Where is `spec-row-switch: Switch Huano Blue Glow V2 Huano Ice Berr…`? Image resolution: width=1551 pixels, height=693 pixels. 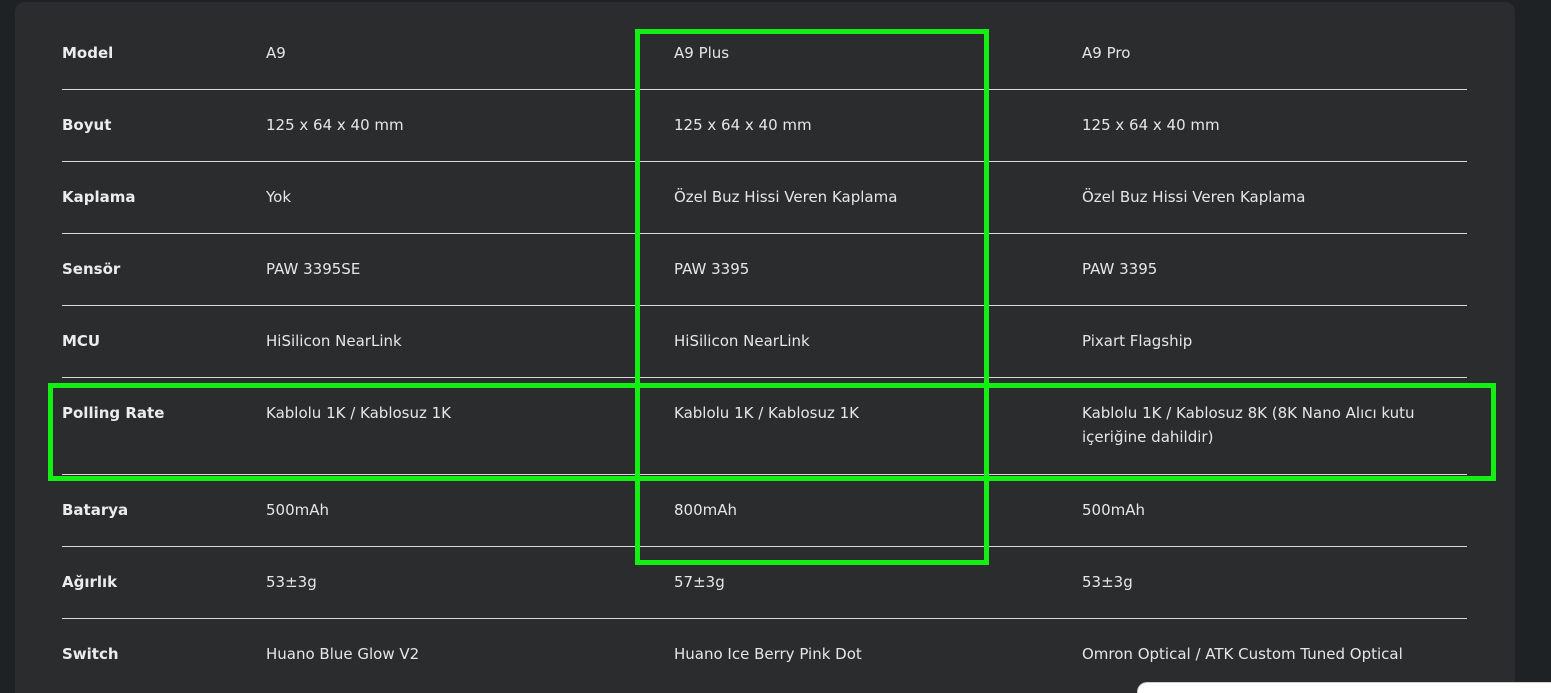
spec-row-switch: Switch Huano Blue Glow V2 Huano Ice Berr… is located at coordinates (764, 655).